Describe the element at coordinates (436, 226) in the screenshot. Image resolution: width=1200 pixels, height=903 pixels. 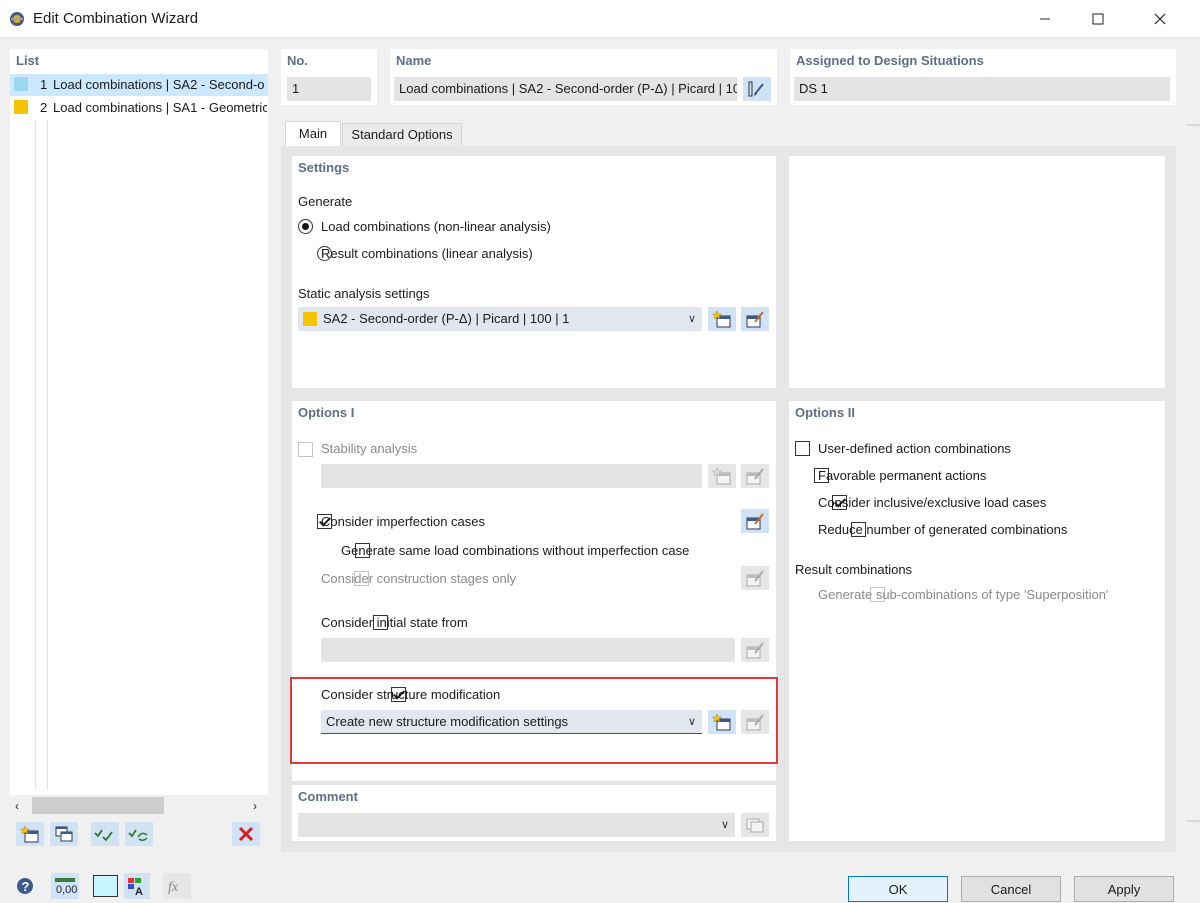
I see `radio-nonlinear-label: Load combinations (non-linear analysis)` at that location.